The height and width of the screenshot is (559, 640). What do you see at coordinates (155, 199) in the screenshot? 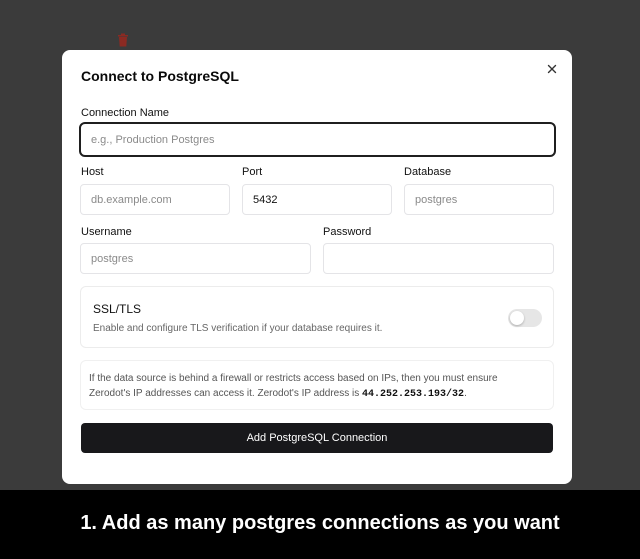
I see `host-input` at bounding box center [155, 199].